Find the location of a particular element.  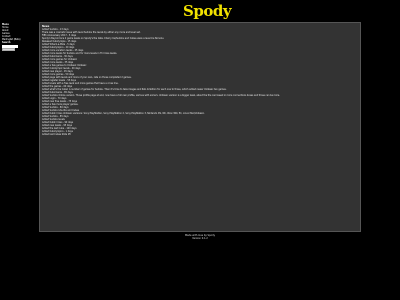

footer-version: Version 0.1.2 is located at coordinates (200, 238).